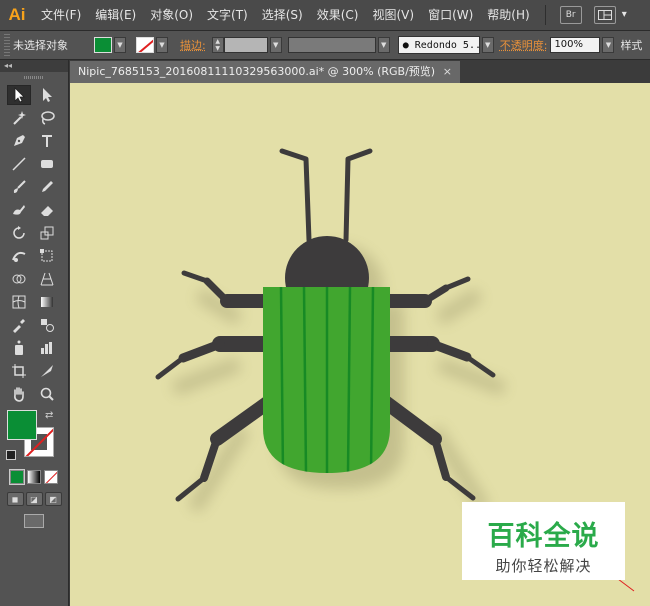 The width and height of the screenshot is (650, 606). What do you see at coordinates (40, 45) in the screenshot?
I see `selection-status: 未选择对象` at bounding box center [40, 45].